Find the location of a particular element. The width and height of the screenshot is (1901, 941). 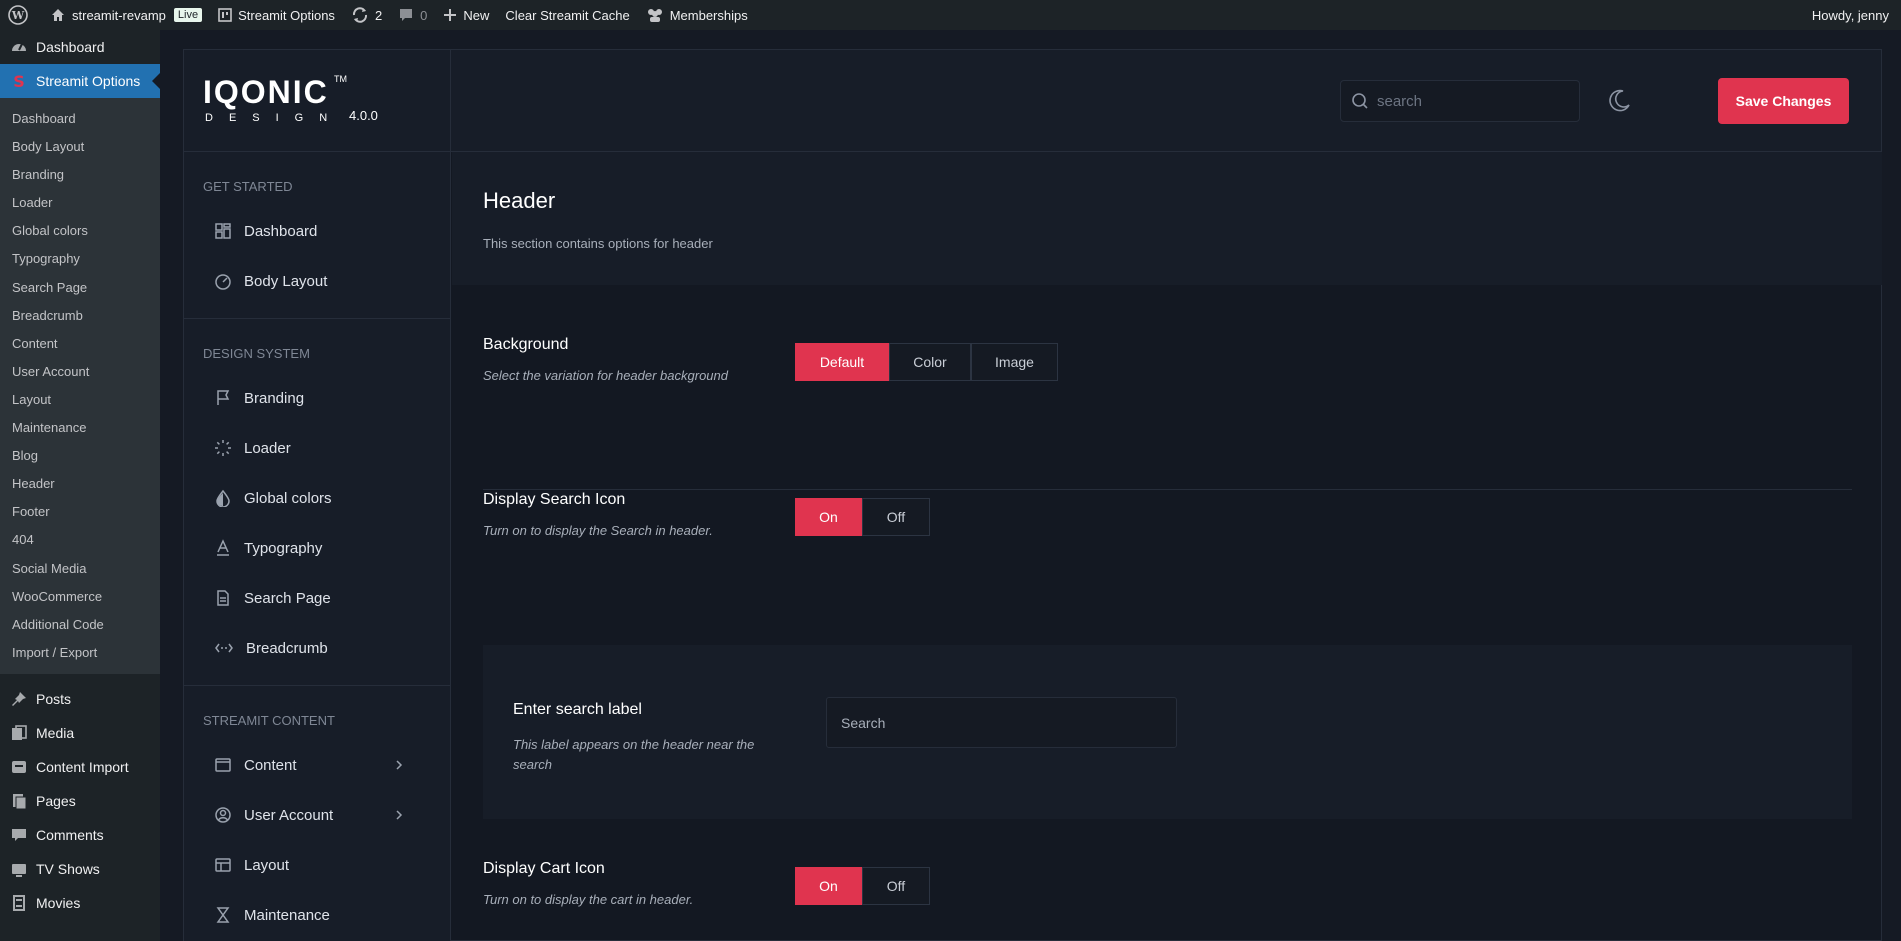

brand-logo: IQONIC TM DESIGN 4.0.0 is located at coordinates (317, 101).